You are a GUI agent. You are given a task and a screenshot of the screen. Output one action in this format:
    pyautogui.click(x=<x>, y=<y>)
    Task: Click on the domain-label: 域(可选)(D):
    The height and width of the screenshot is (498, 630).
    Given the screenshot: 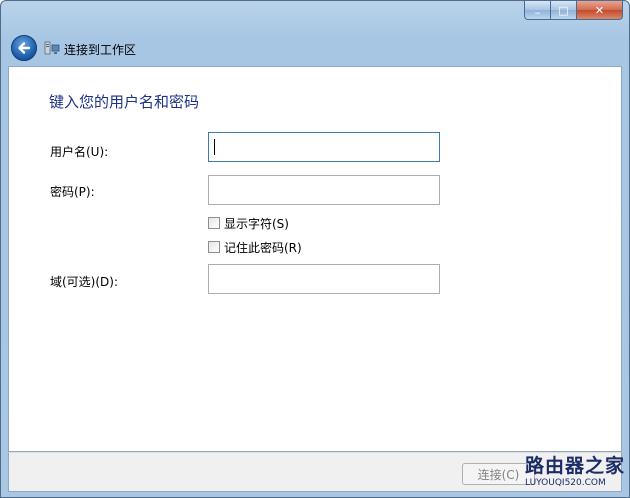 What is the action you would take?
    pyautogui.click(x=84, y=282)
    